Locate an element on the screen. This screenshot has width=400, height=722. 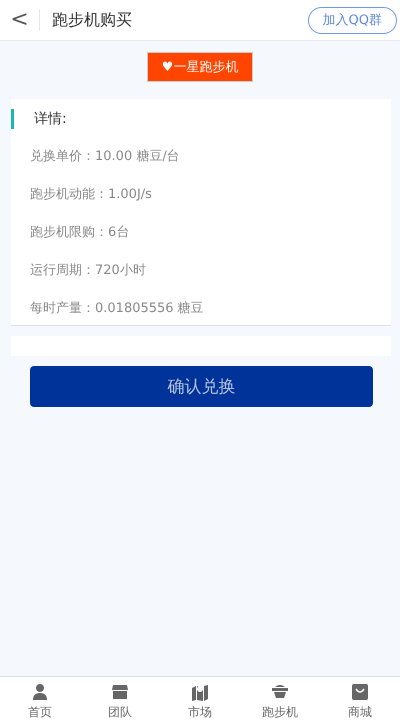
tab-item: 首页 is located at coordinates (40, 699).